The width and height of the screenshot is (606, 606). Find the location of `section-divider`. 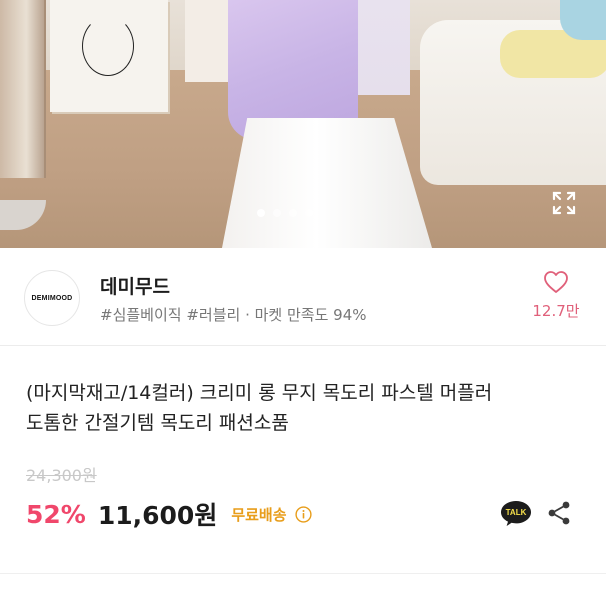

section-divider is located at coordinates (303, 573).